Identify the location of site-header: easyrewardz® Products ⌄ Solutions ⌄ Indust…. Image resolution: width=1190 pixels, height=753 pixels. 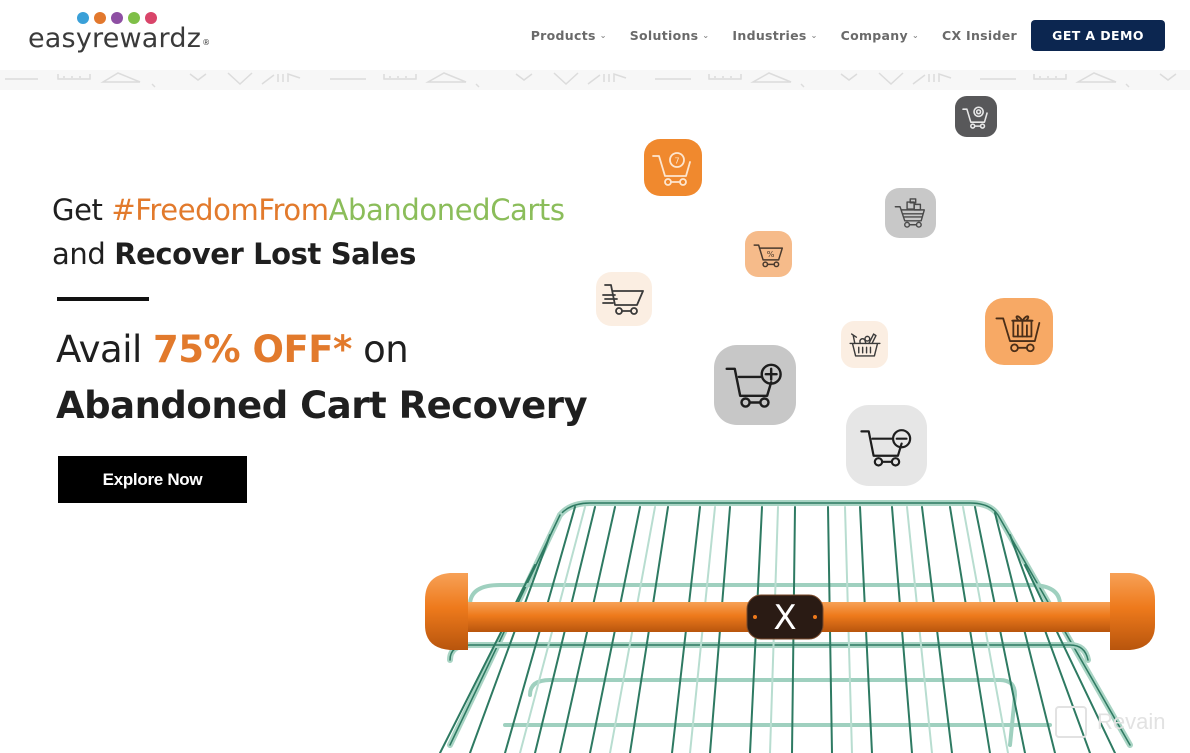
(595, 37).